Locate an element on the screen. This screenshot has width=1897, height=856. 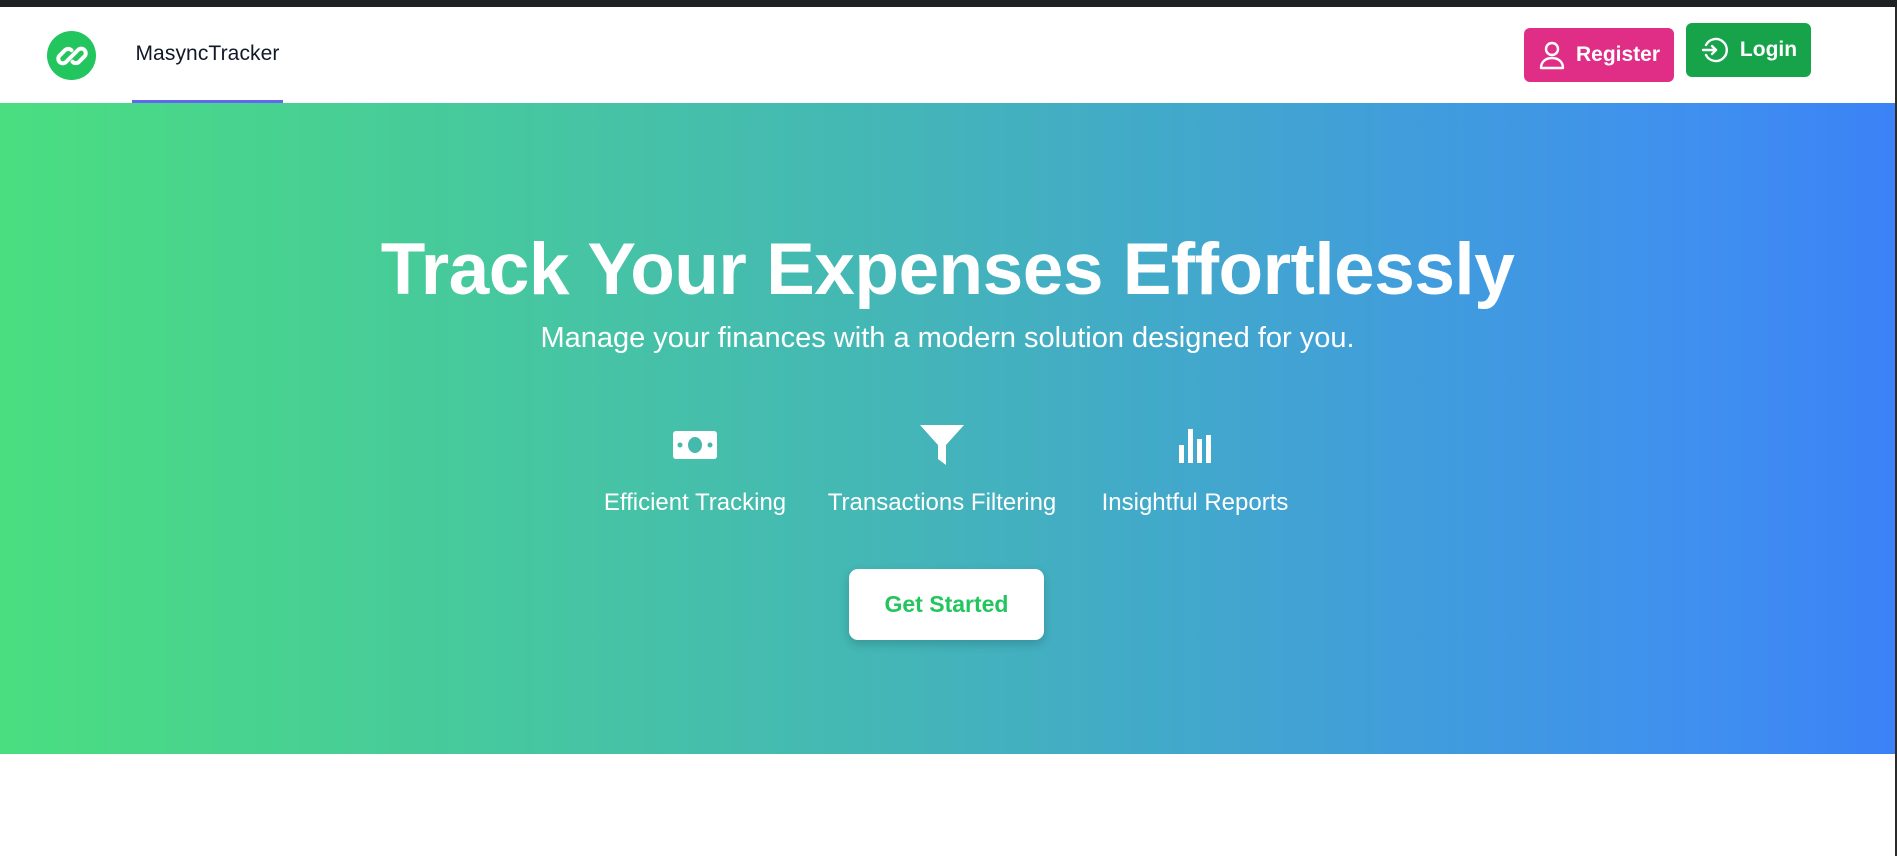
filter-funnel-icon is located at coordinates (942, 445).